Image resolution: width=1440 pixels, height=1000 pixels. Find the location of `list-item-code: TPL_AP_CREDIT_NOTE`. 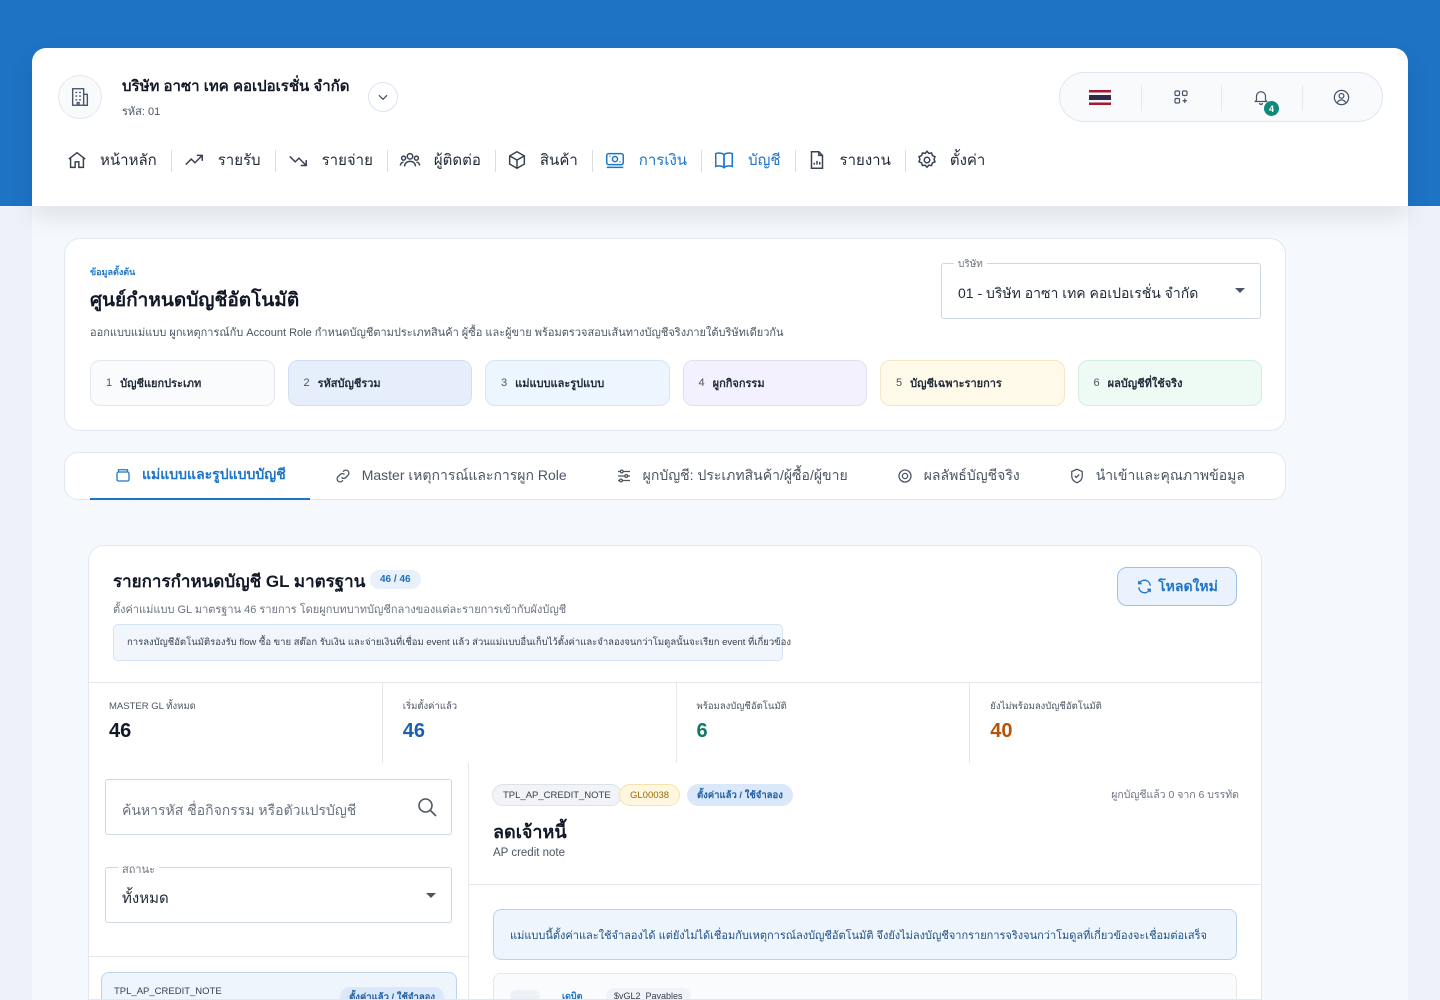

list-item-code: TPL_AP_CREDIT_NOTE is located at coordinates (168, 991).